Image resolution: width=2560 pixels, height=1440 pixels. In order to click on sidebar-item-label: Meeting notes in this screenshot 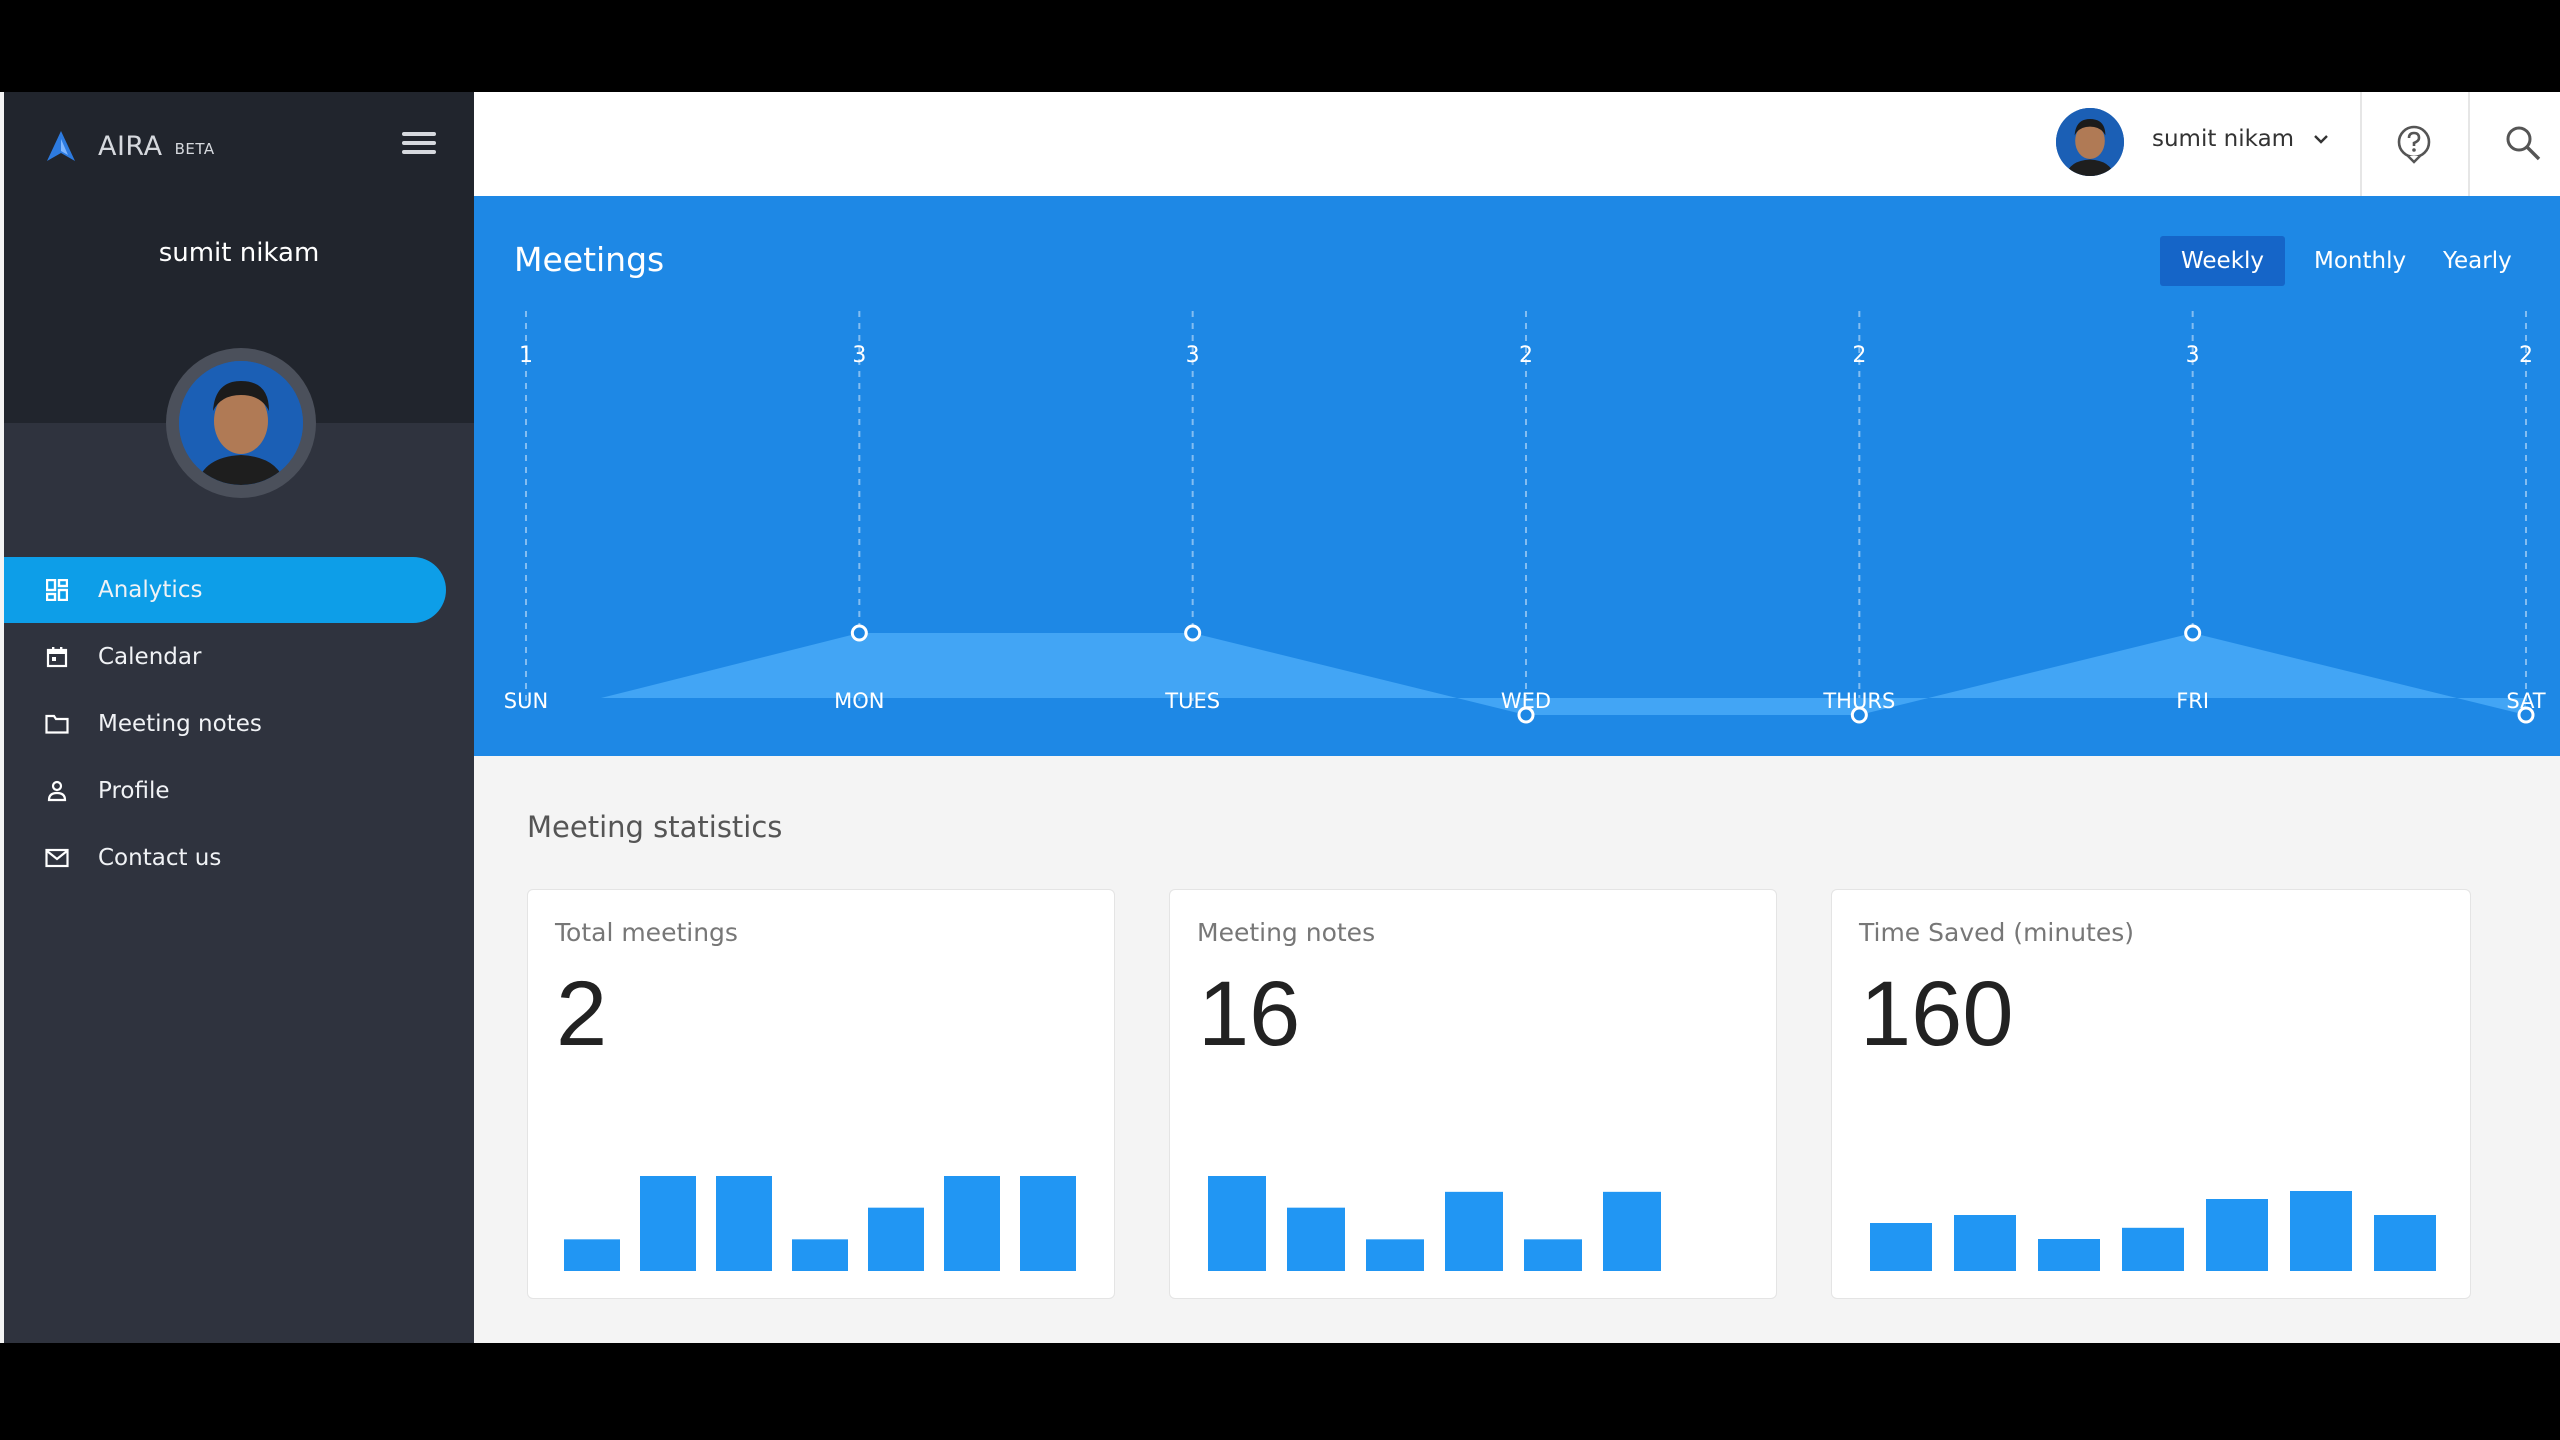, I will do `click(180, 724)`.